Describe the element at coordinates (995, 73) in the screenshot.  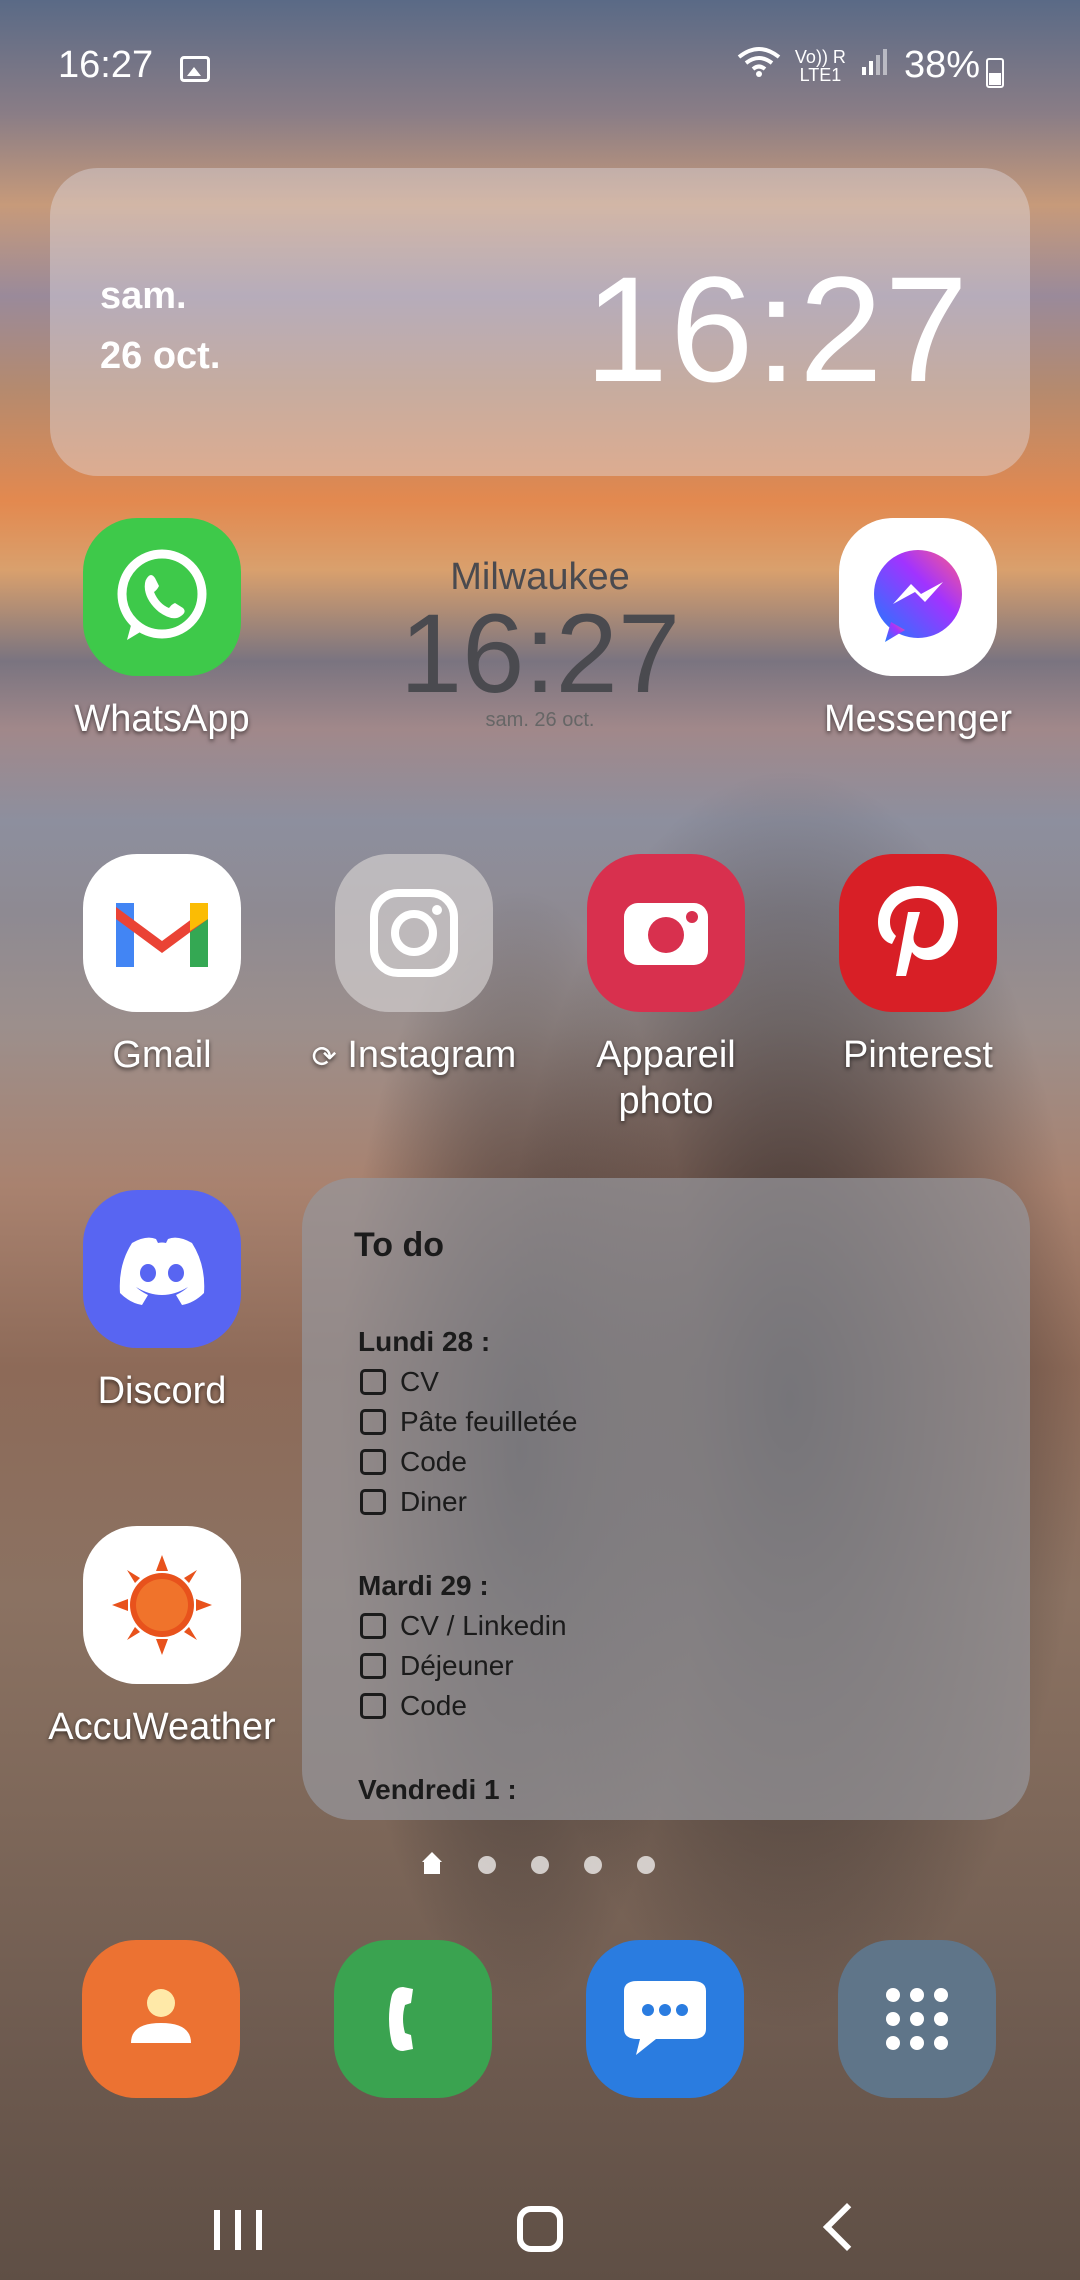
I see `battery-icon` at that location.